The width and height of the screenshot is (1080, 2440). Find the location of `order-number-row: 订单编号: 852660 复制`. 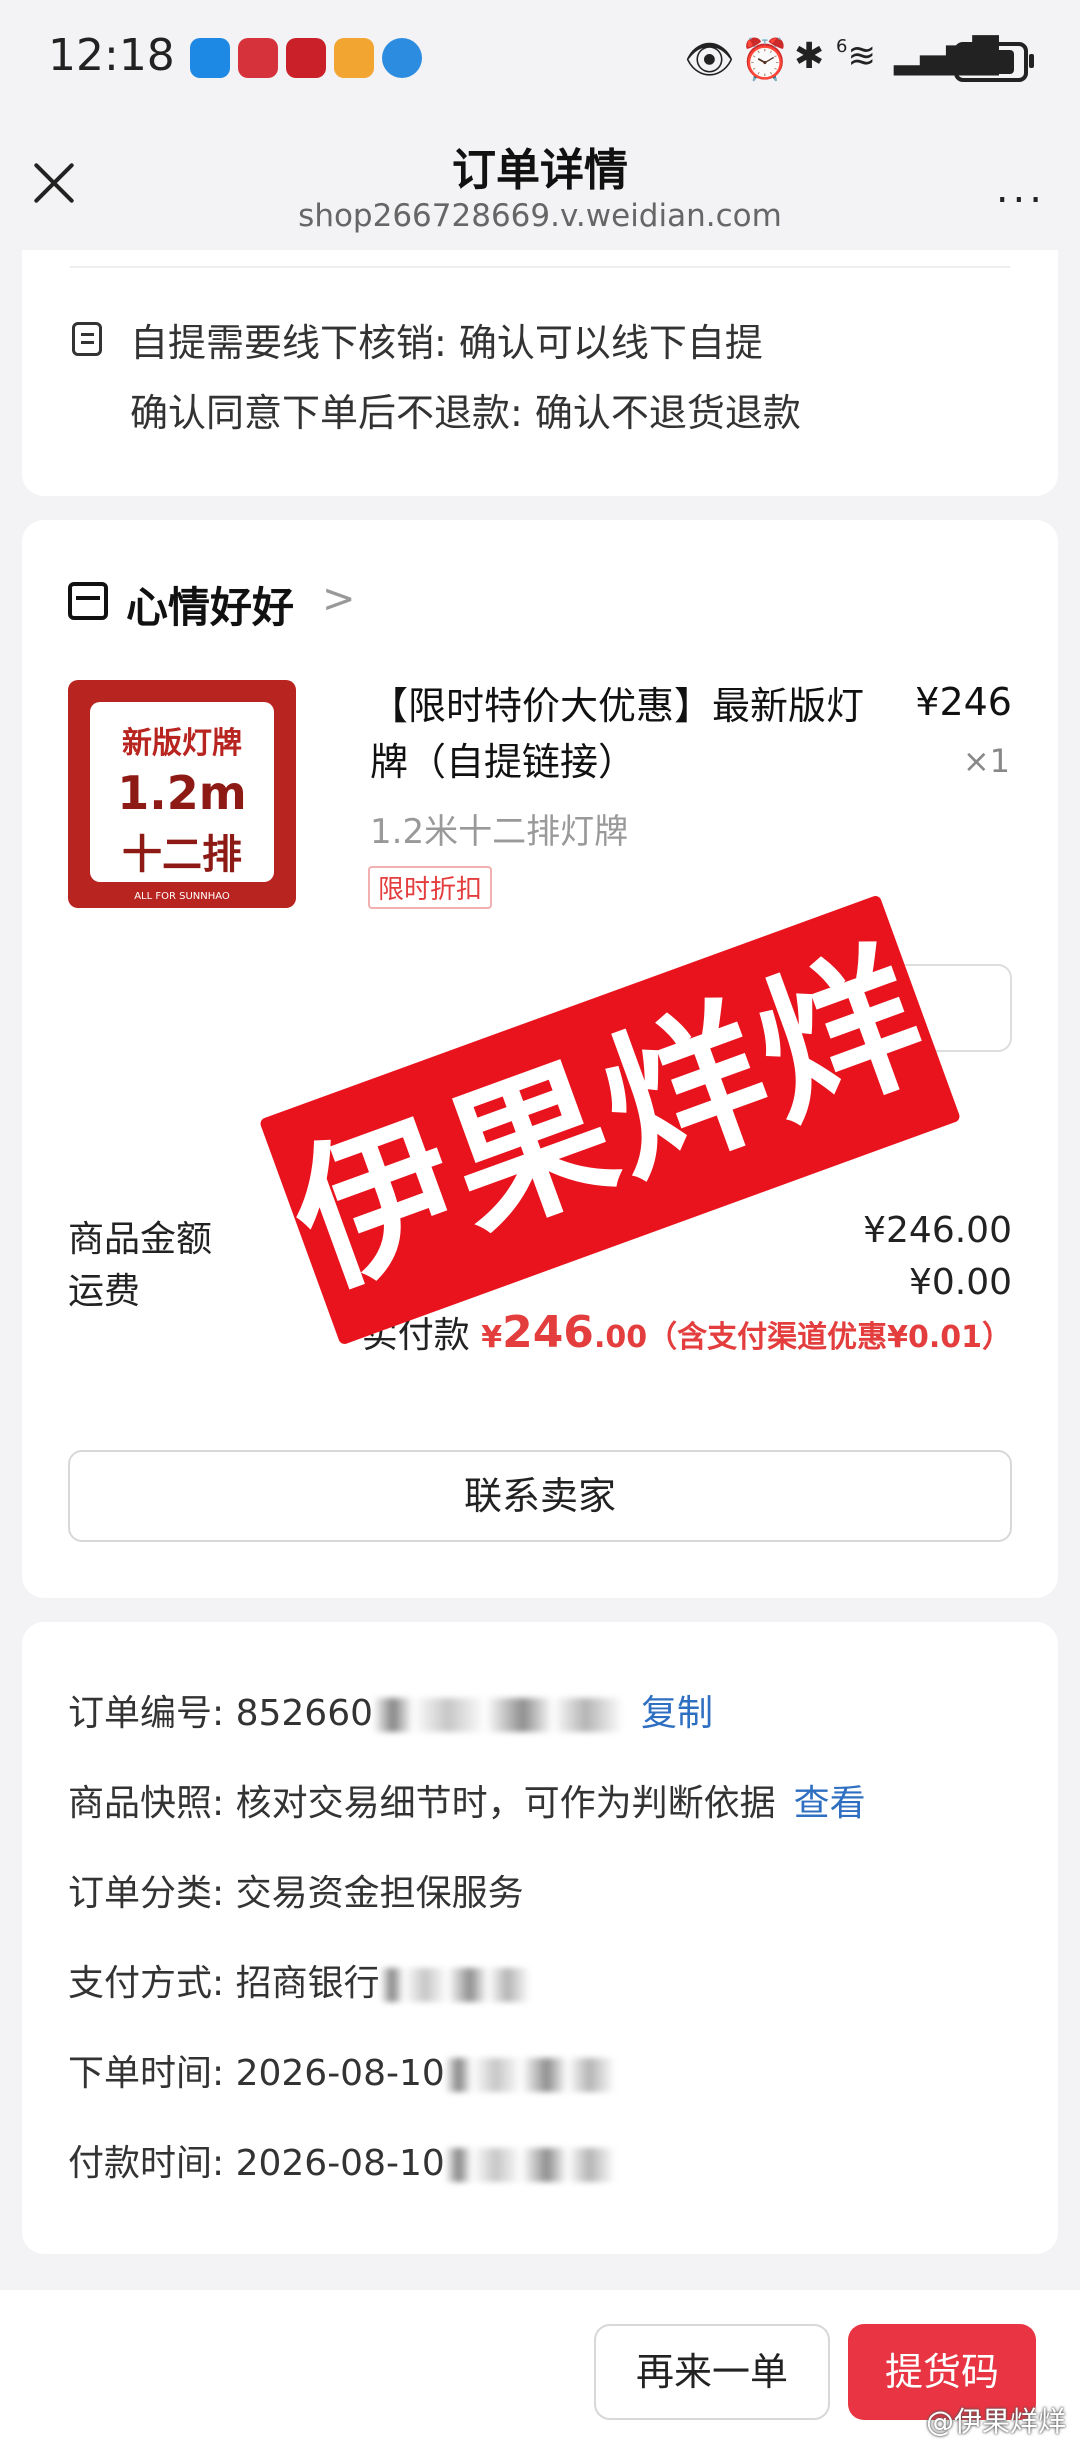

order-number-row: 订单编号: 852660 复制 is located at coordinates (390, 1710).